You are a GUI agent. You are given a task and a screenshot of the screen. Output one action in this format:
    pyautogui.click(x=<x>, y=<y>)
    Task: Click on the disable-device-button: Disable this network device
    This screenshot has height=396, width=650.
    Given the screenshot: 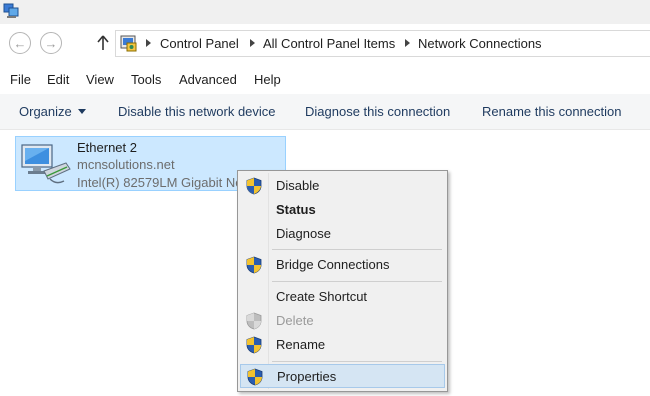 What is the action you would take?
    pyautogui.click(x=197, y=111)
    